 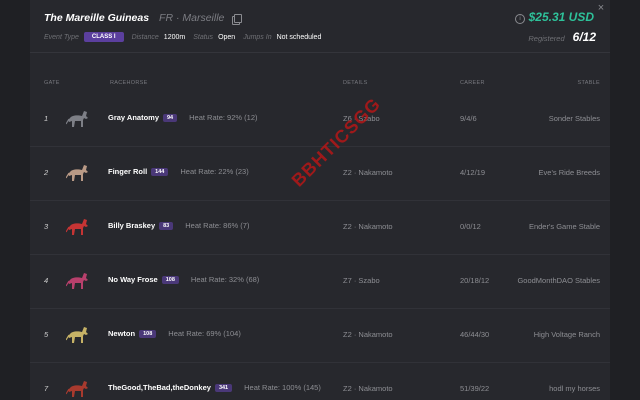 What do you see at coordinates (227, 37) in the screenshot?
I see `status-value: Open` at bounding box center [227, 37].